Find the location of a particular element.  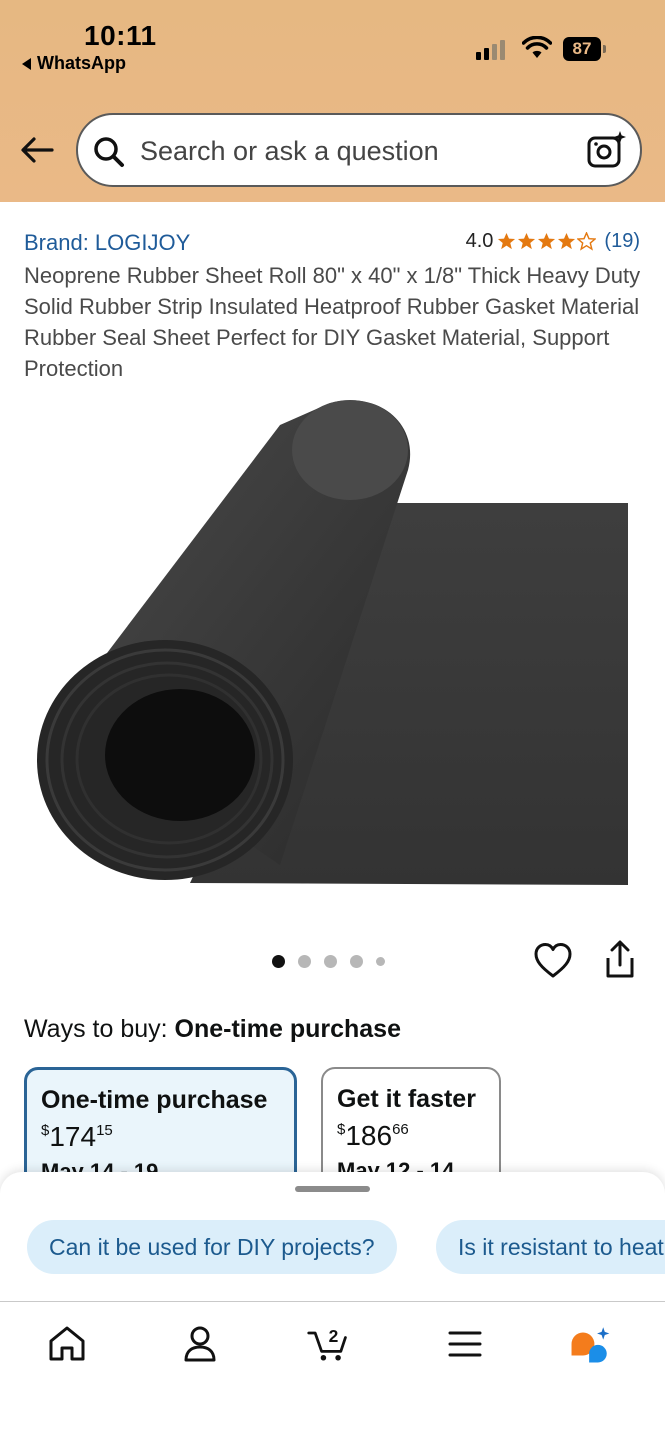

battery-level: 87 is located at coordinates (582, 49).